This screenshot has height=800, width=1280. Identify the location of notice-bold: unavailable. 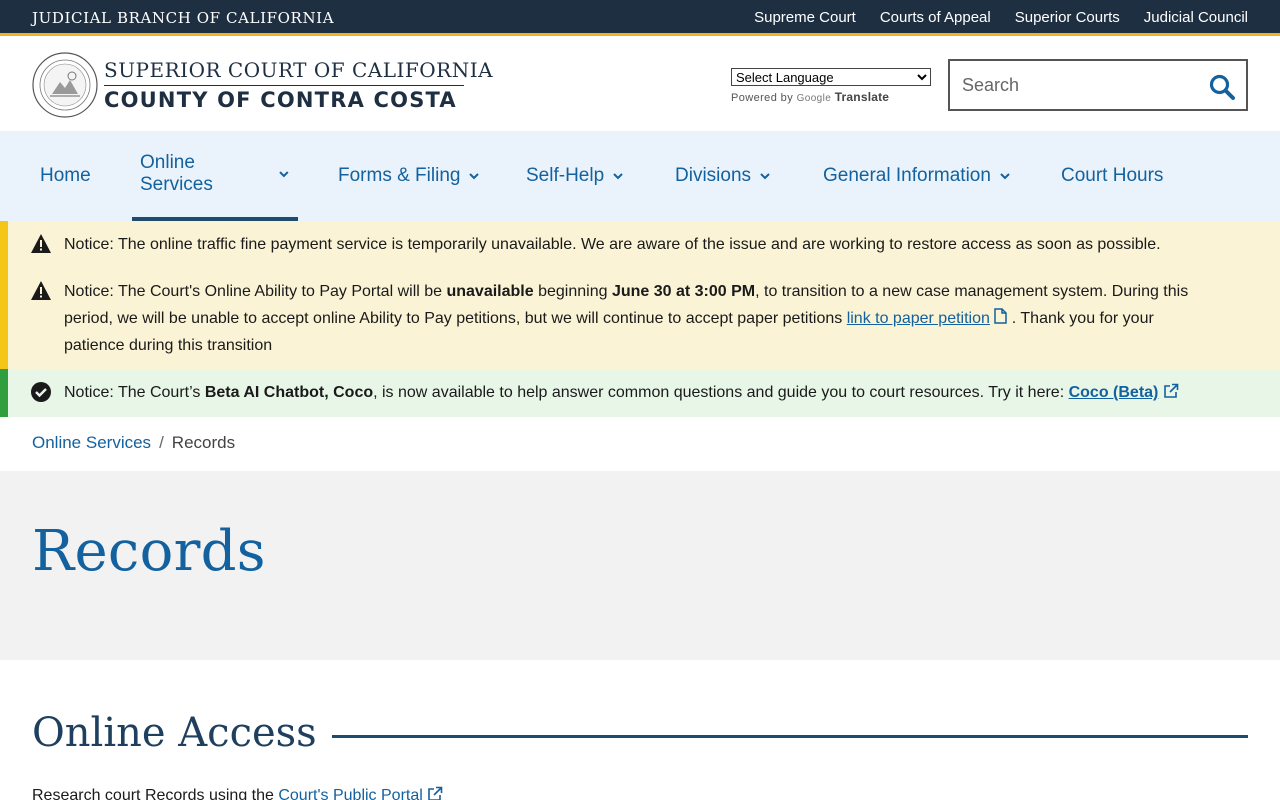
(490, 291).